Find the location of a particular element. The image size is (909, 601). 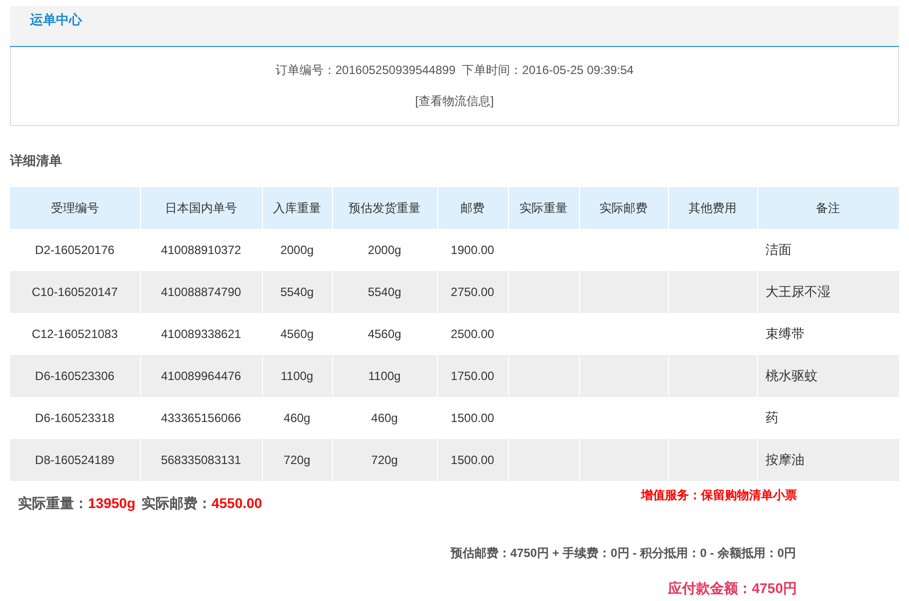

table-cell: 1750.00 is located at coordinates (472, 376).